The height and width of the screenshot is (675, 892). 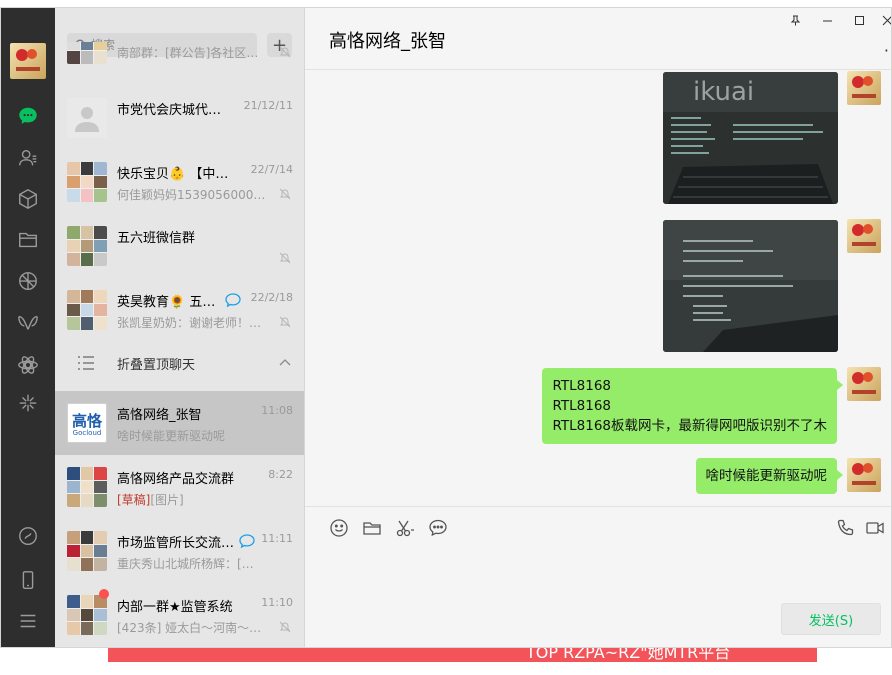 What do you see at coordinates (387, 41) in the screenshot?
I see `chat-title: 高恪网络_张智` at bounding box center [387, 41].